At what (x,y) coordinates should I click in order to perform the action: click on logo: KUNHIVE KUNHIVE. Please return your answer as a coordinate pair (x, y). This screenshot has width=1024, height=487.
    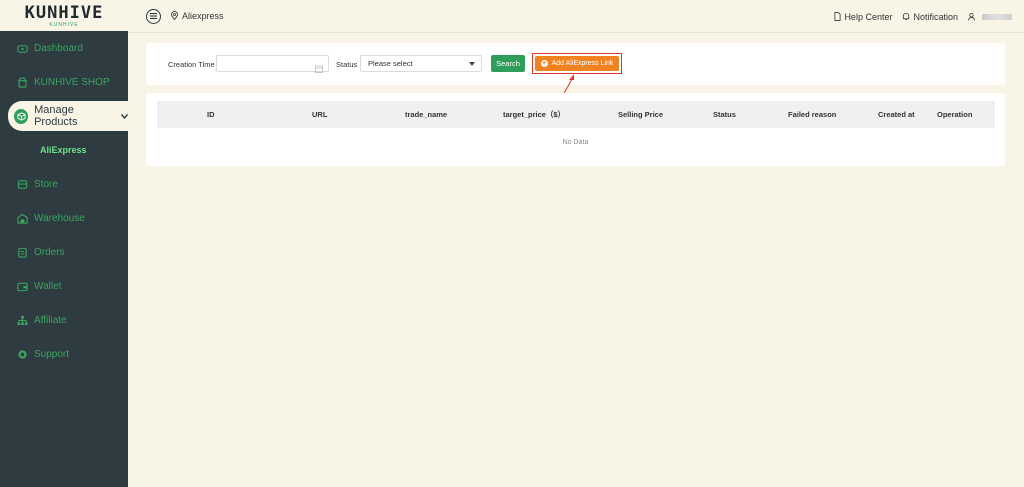
    Looking at the image, I should click on (64, 15).